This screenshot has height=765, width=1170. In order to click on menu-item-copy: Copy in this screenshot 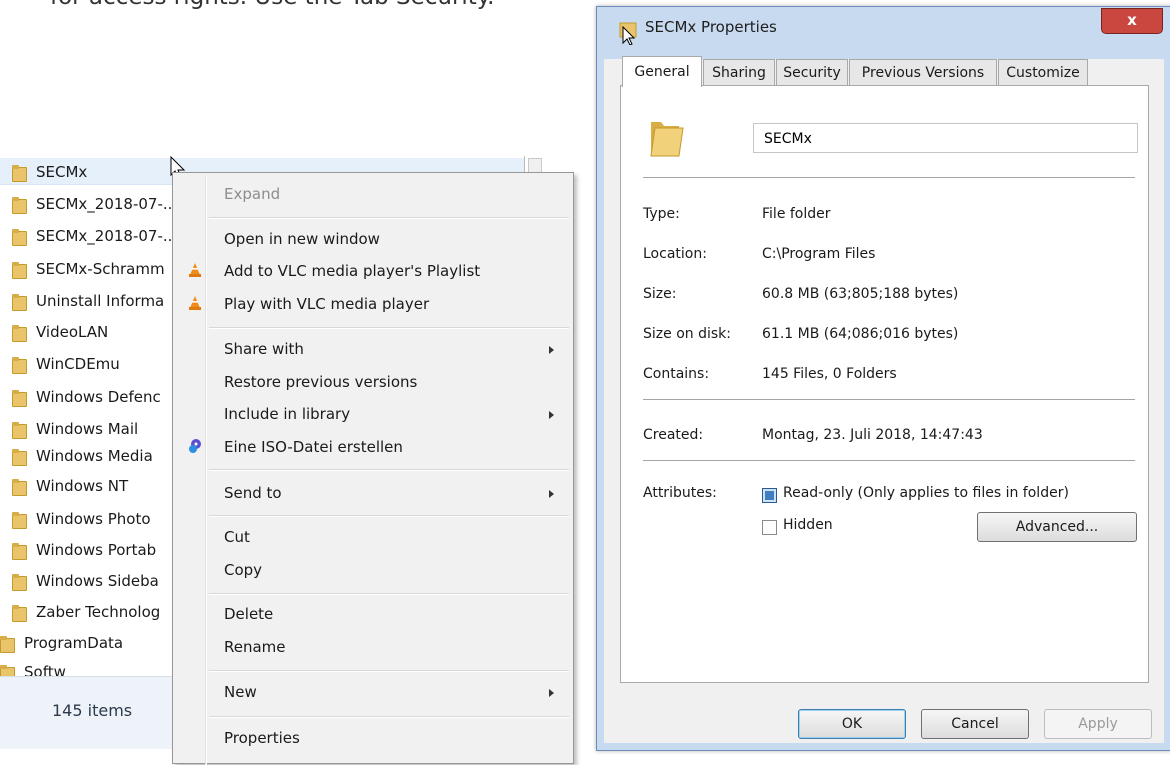, I will do `click(243, 570)`.